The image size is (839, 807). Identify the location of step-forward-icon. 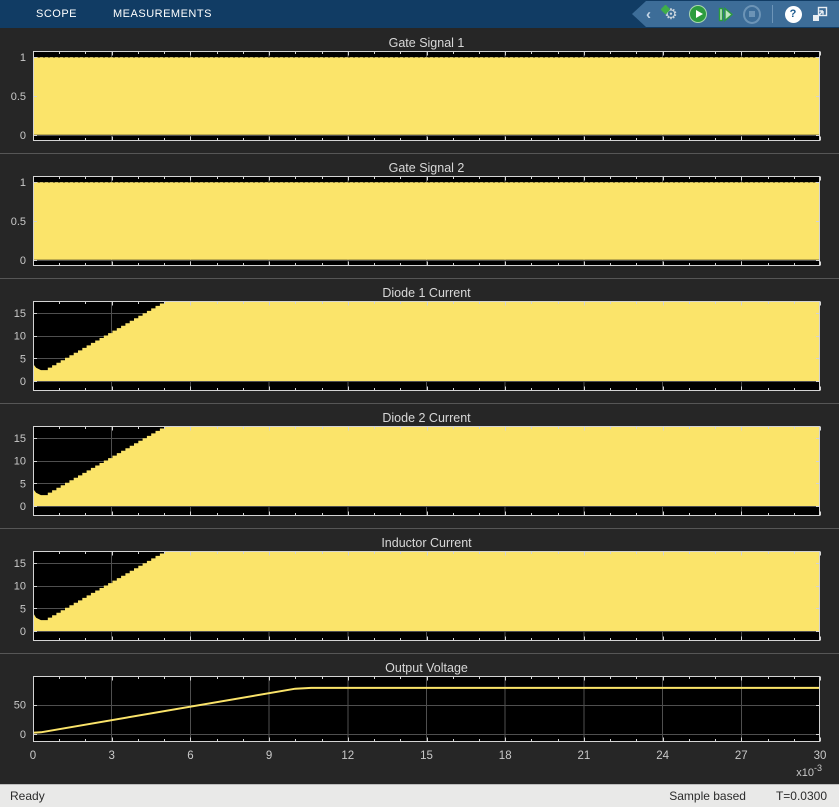
(725, 14).